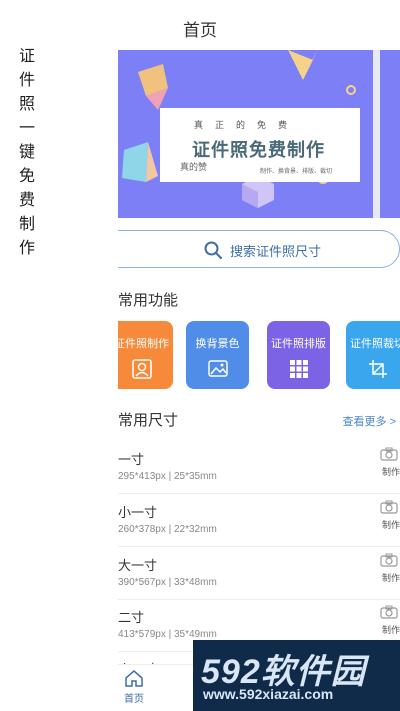 This screenshot has width=400, height=711. I want to click on size-spec: 413*579px | 35*49mm, so click(167, 634).